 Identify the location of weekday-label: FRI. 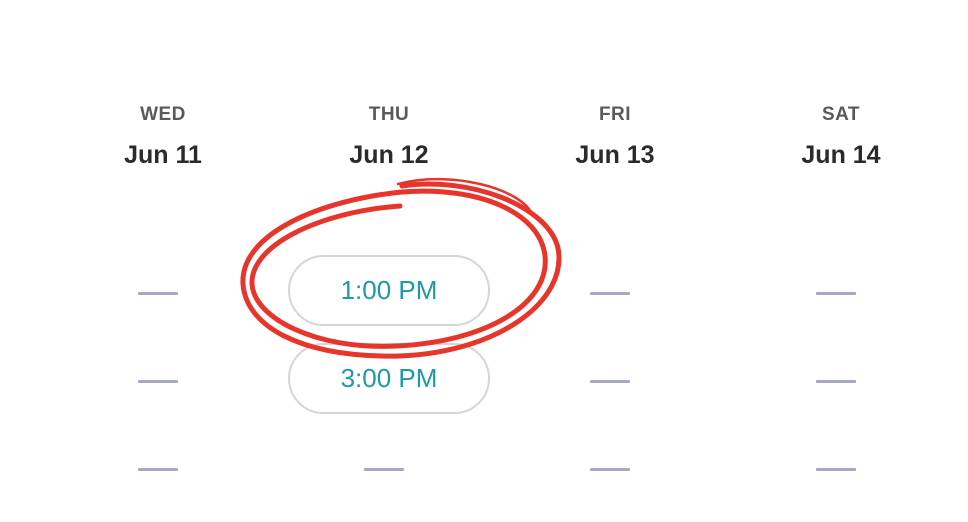
(615, 114).